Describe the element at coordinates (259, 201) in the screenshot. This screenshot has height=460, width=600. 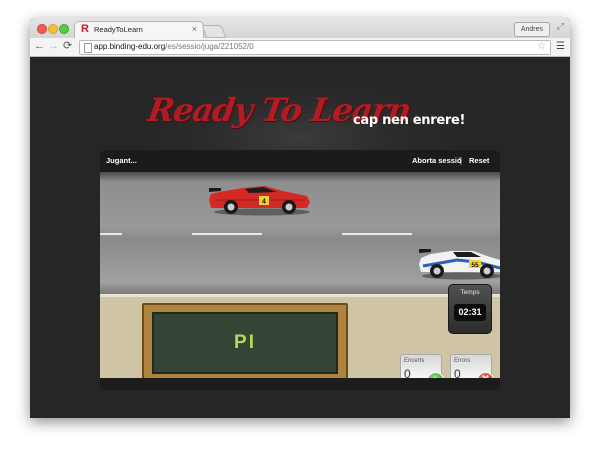
I see `red-race-car: 4` at that location.